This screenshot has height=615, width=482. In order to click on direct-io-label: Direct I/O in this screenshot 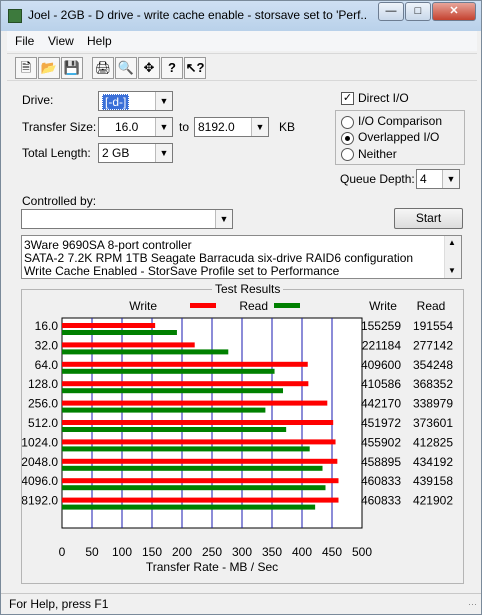, I will do `click(383, 98)`.